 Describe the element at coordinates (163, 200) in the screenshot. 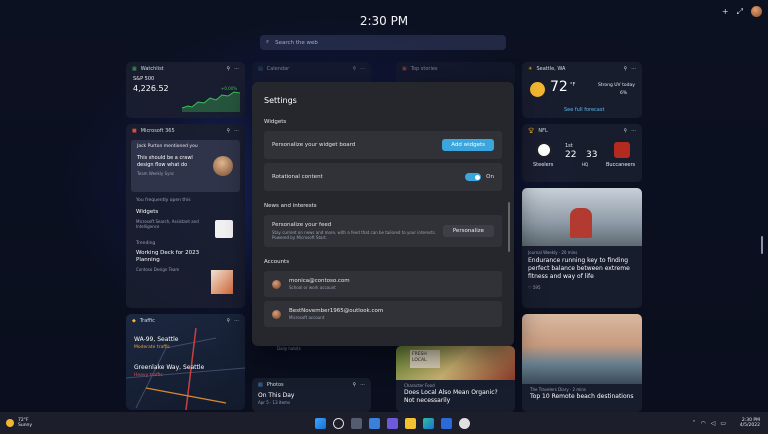

I see `frequent-label: You frequently open this` at that location.